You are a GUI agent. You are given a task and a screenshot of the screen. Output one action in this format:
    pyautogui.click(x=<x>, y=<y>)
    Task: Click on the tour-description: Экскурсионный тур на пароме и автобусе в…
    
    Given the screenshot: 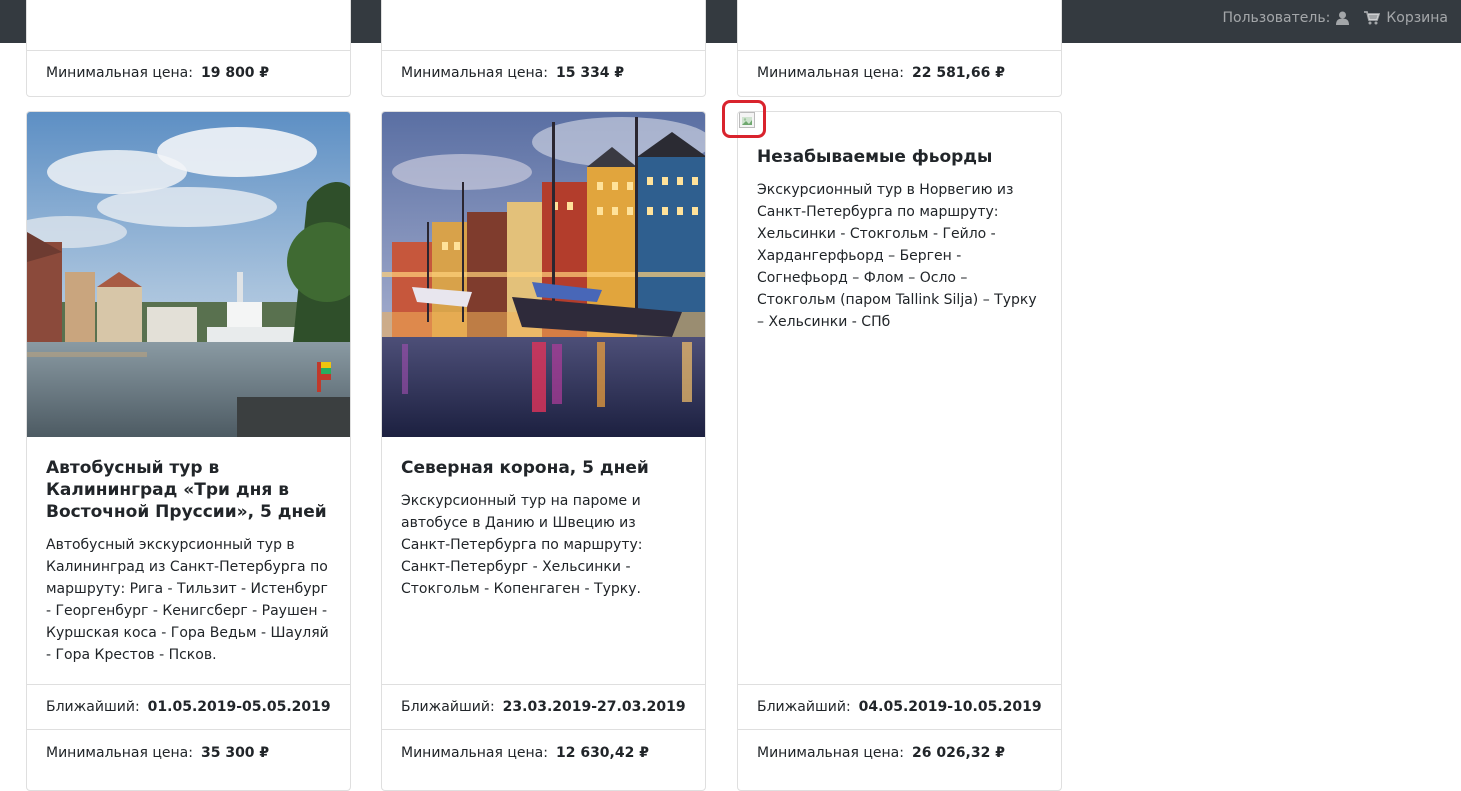 What is the action you would take?
    pyautogui.click(x=522, y=545)
    